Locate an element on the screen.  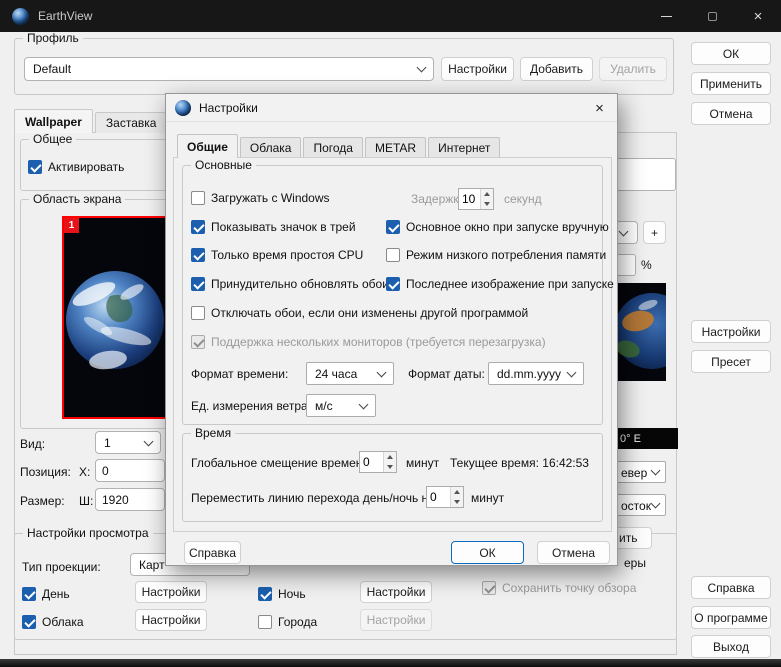
close-icon: × is located at coordinates (758, 16).